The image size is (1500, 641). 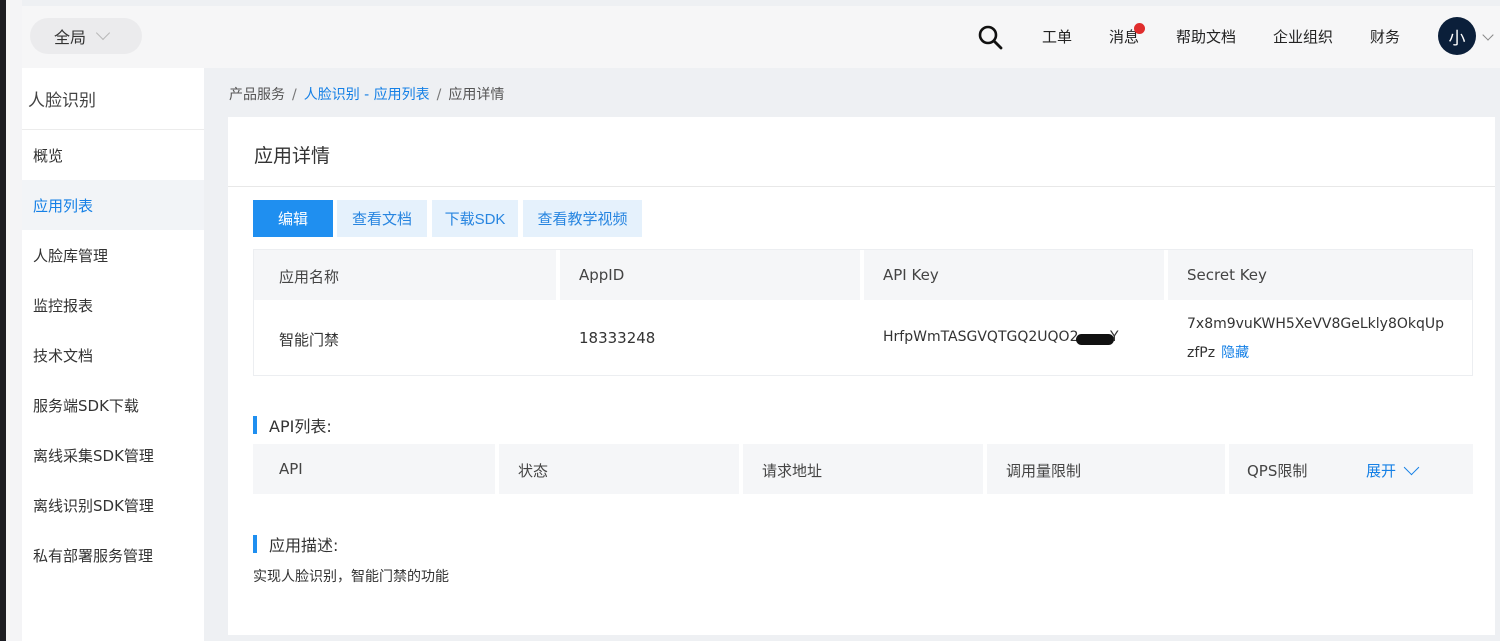 I want to click on avatar-text: 小, so click(x=1457, y=38).